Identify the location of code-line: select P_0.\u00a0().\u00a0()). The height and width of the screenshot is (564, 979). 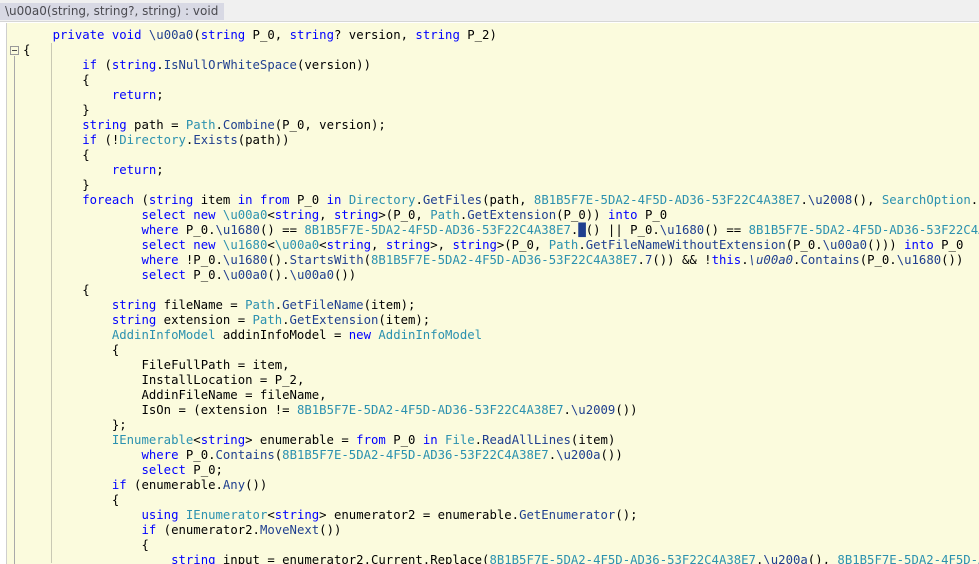
(501, 275).